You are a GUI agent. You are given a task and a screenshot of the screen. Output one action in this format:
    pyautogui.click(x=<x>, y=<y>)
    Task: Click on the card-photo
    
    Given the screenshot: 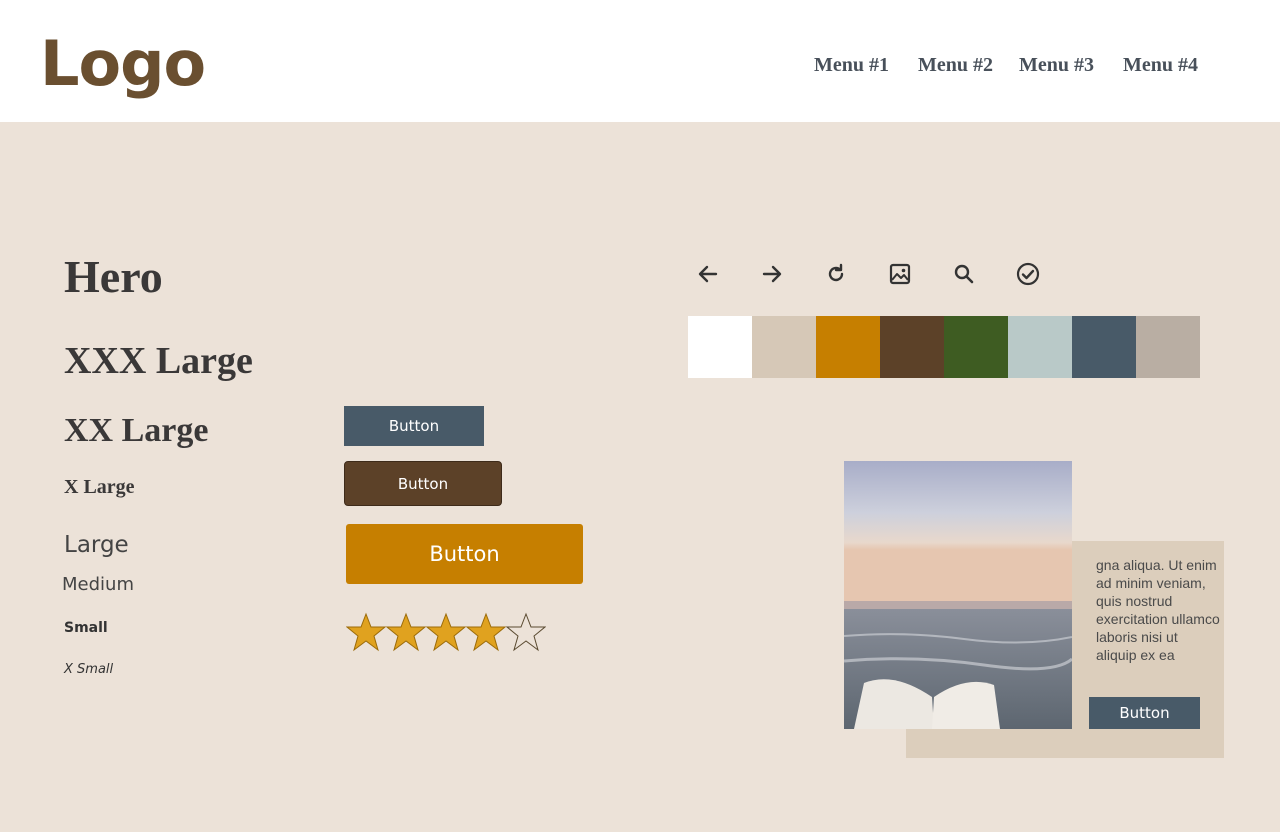 What is the action you would take?
    pyautogui.click(x=958, y=595)
    